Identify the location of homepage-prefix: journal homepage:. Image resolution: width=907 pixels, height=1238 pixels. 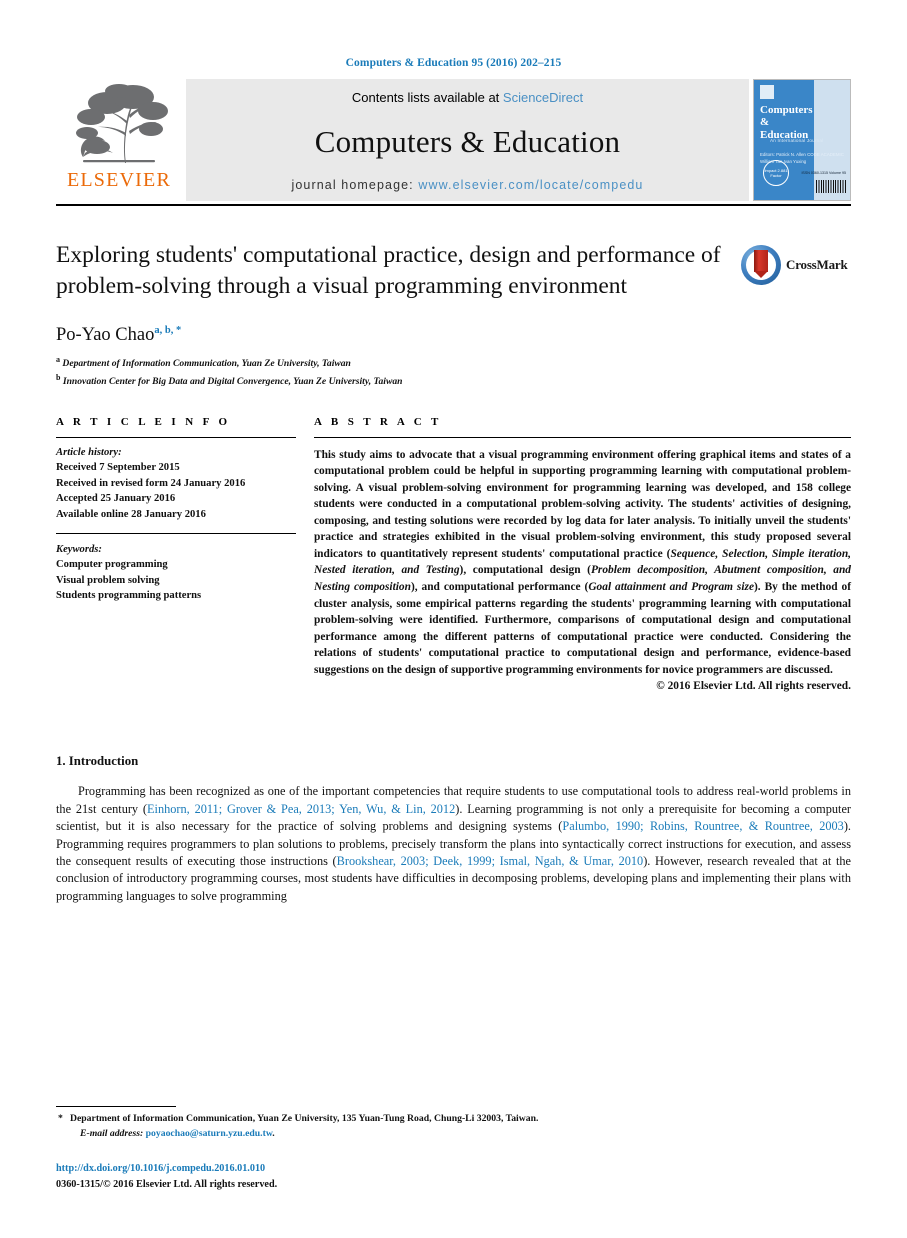
(355, 185).